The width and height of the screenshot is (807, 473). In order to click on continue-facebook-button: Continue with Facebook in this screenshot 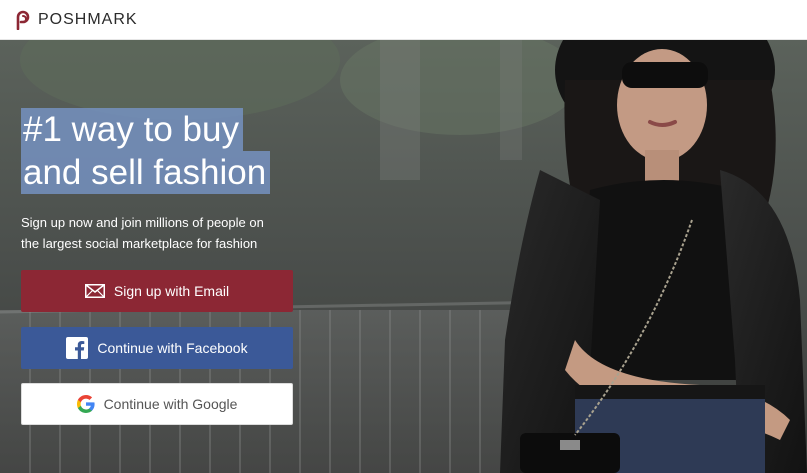, I will do `click(157, 348)`.